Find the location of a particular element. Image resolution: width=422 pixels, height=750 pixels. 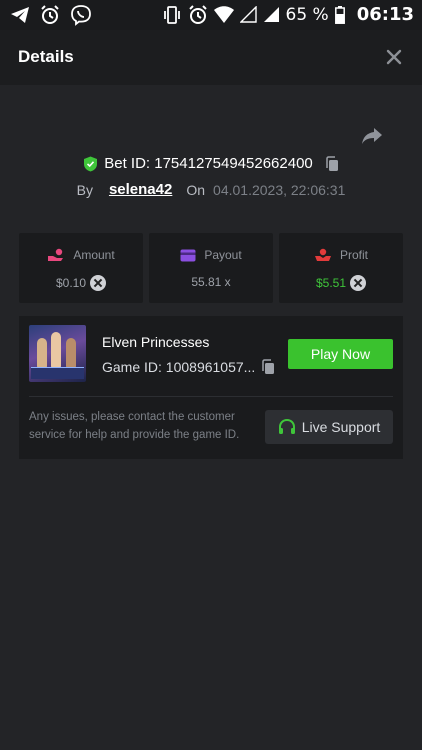

signal-empty-icon is located at coordinates (248, 14).